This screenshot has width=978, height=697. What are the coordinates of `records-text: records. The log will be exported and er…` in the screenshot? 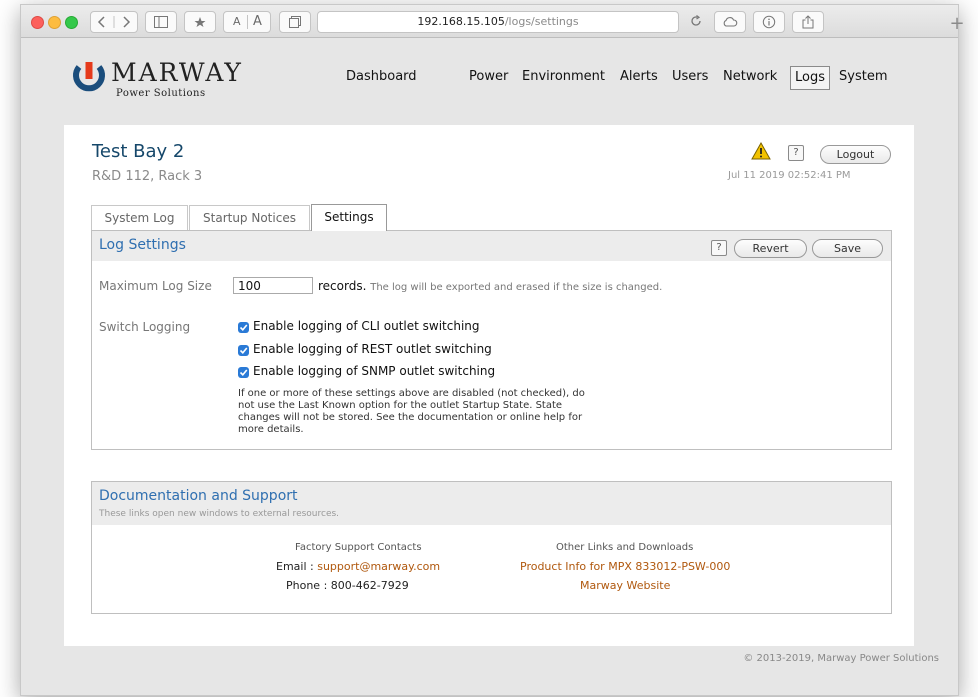 It's located at (490, 286).